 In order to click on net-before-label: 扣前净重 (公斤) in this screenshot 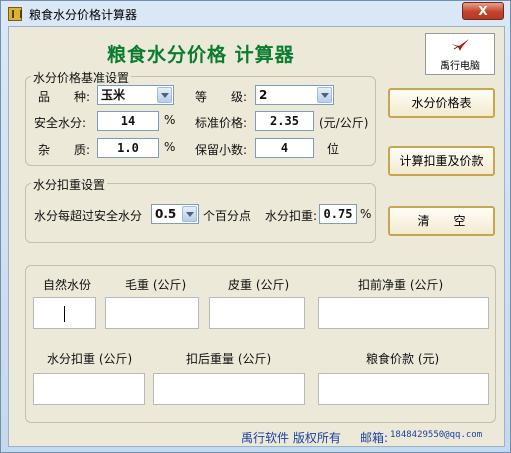, I will do `click(401, 285)`.